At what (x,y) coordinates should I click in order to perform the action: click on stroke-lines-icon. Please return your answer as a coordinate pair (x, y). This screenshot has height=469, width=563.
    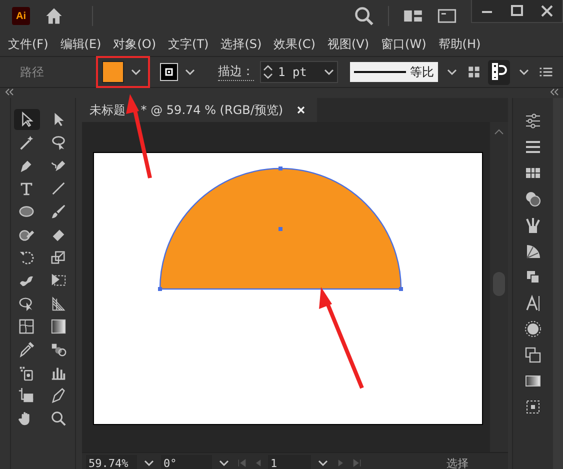
    Looking at the image, I should click on (533, 147).